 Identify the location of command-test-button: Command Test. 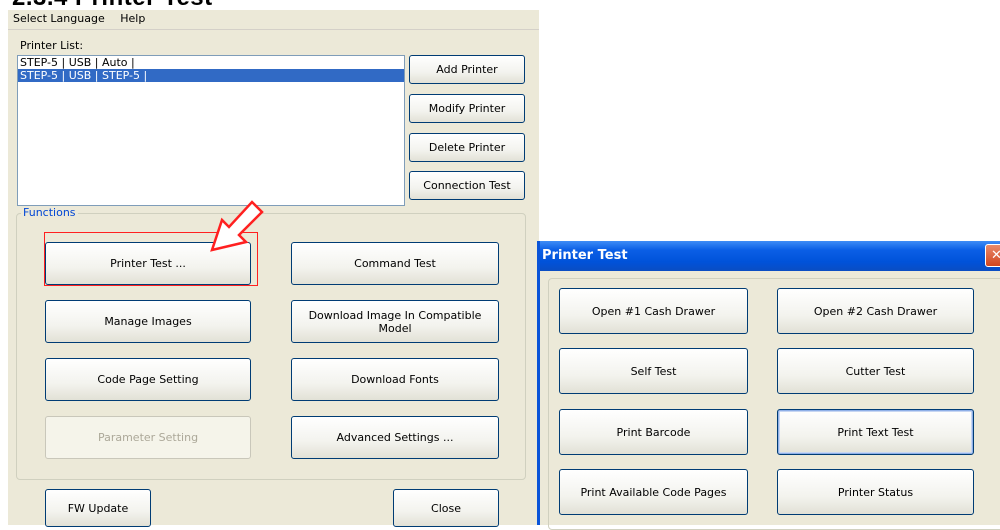
(395, 263).